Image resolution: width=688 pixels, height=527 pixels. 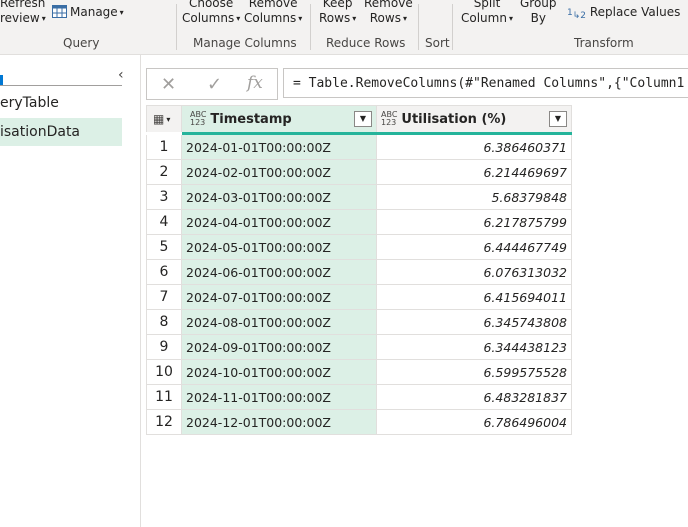 I want to click on utilisation-cell: 6.415694011, so click(x=474, y=297).